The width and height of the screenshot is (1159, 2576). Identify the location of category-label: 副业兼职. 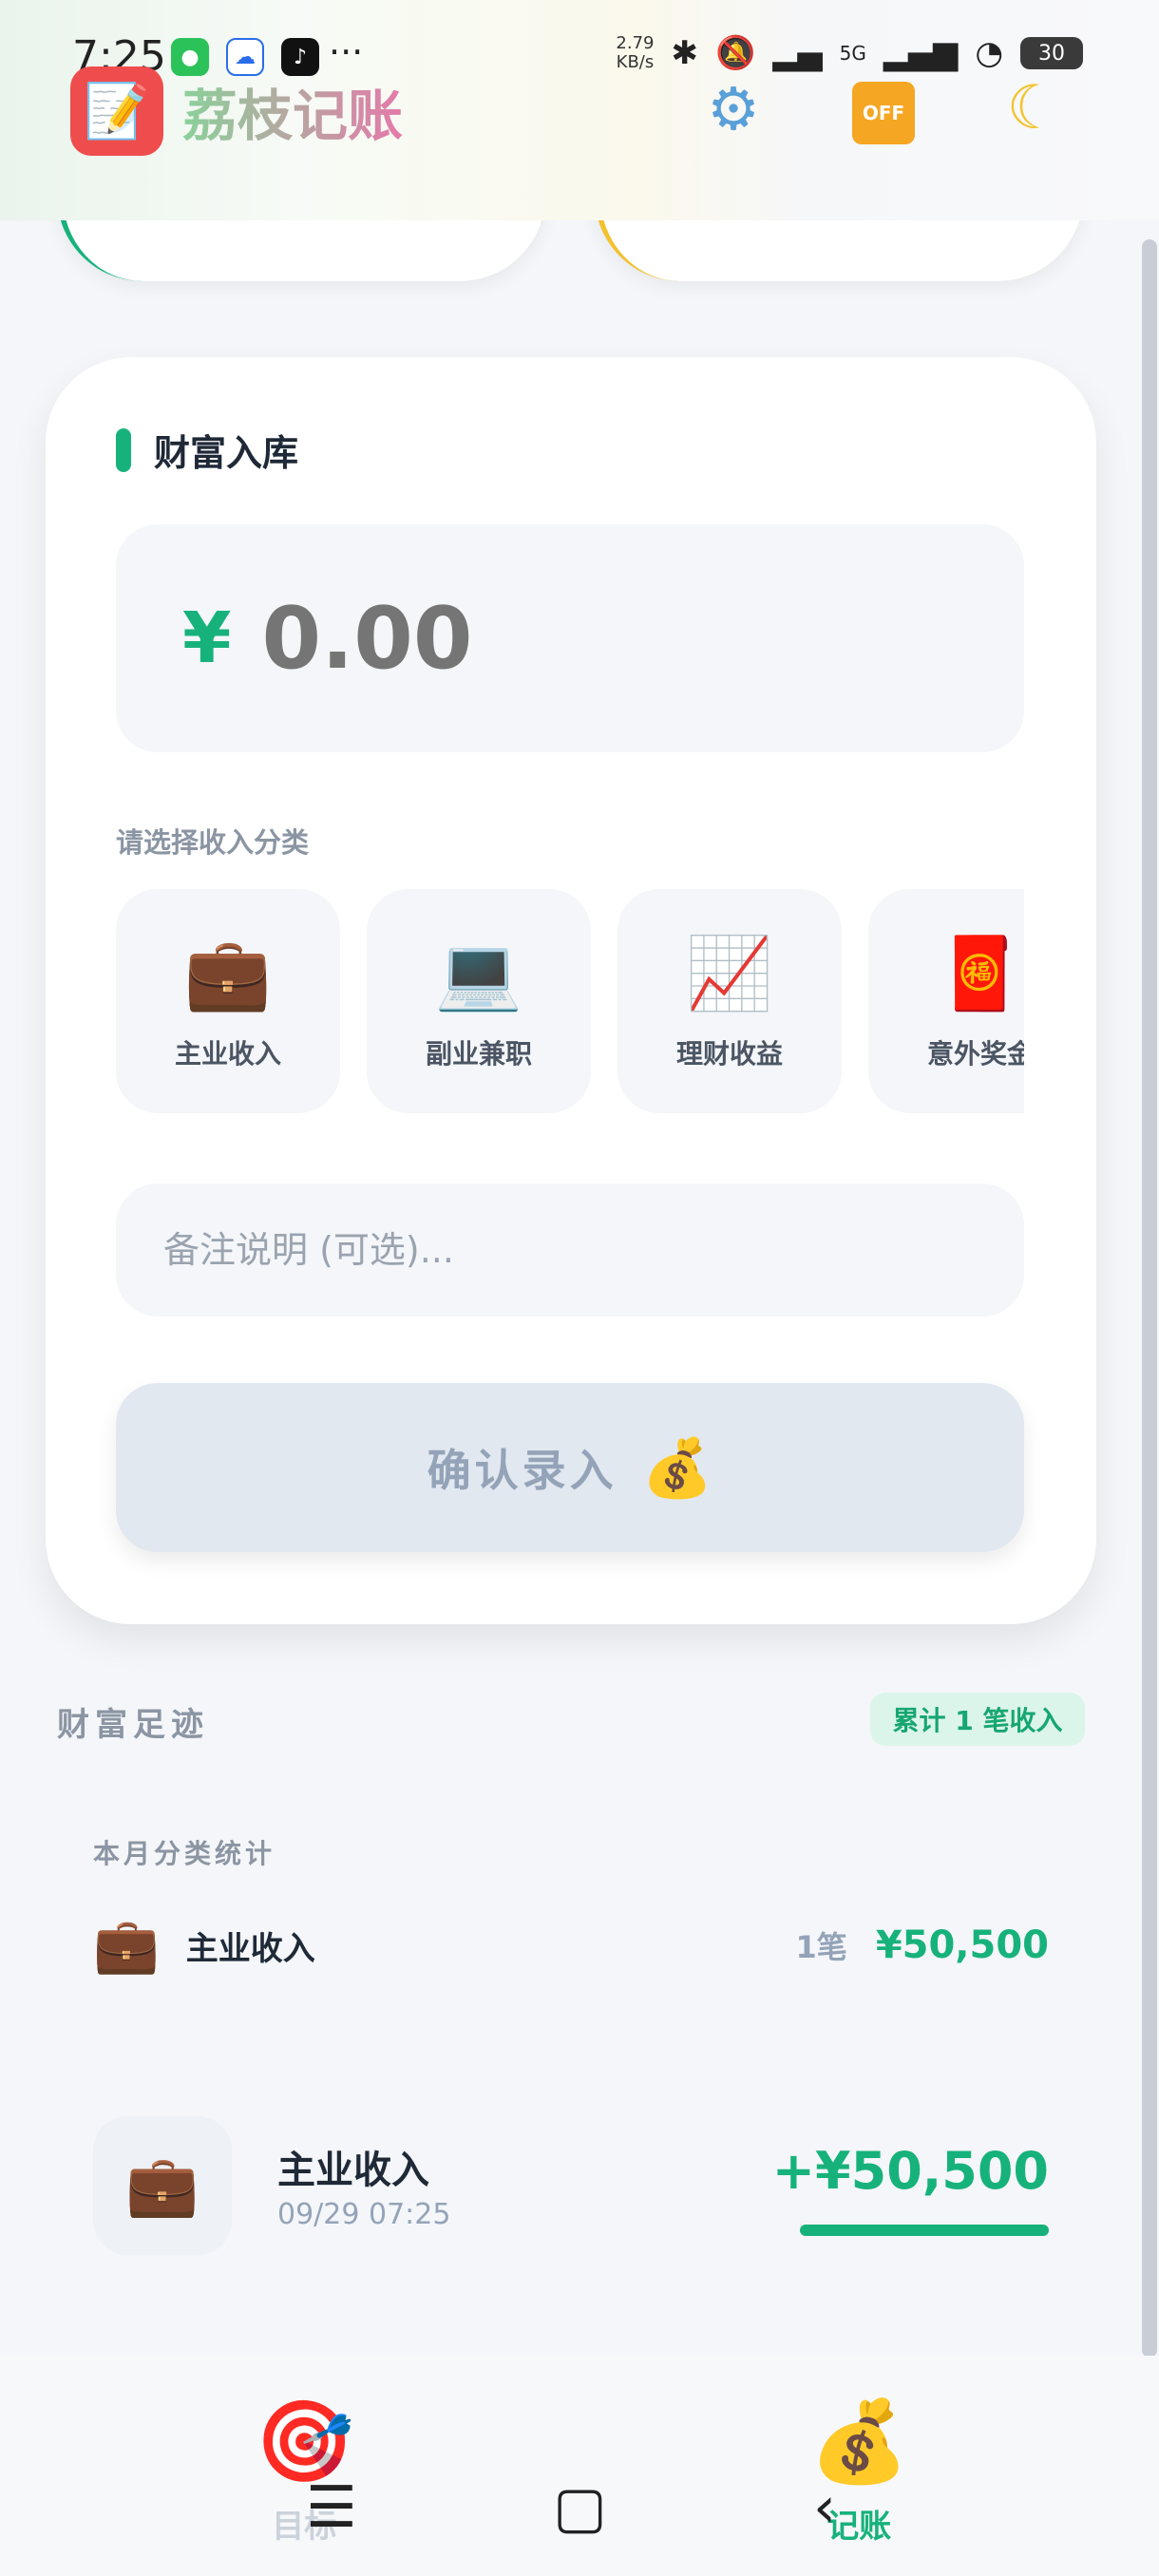
(478, 1054).